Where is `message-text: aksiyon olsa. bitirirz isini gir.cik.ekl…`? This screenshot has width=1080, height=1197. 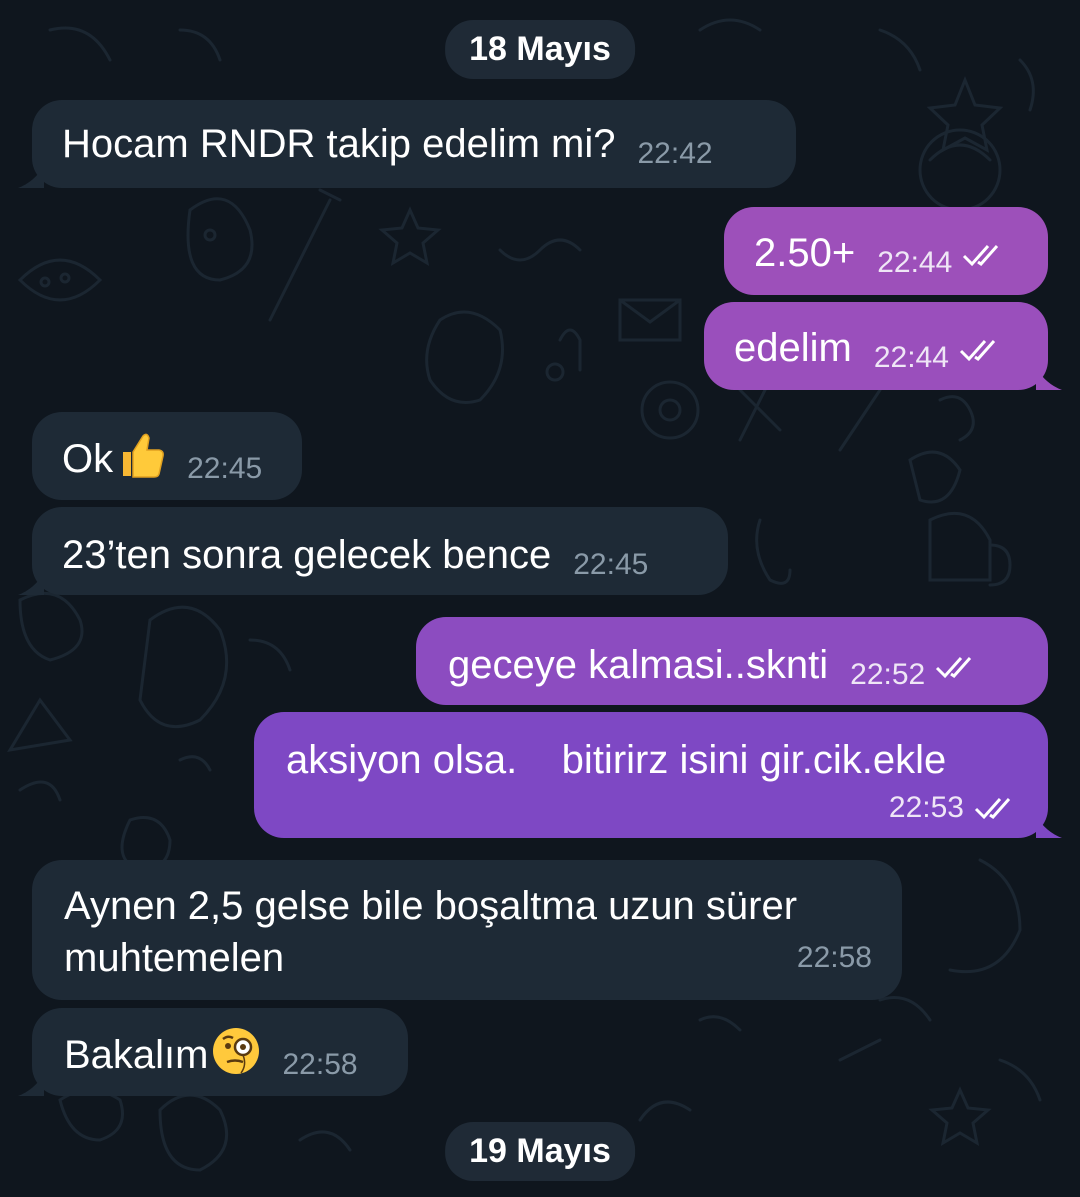 message-text: aksiyon olsa. bitirirz isini gir.cik.ekl… is located at coordinates (616, 760).